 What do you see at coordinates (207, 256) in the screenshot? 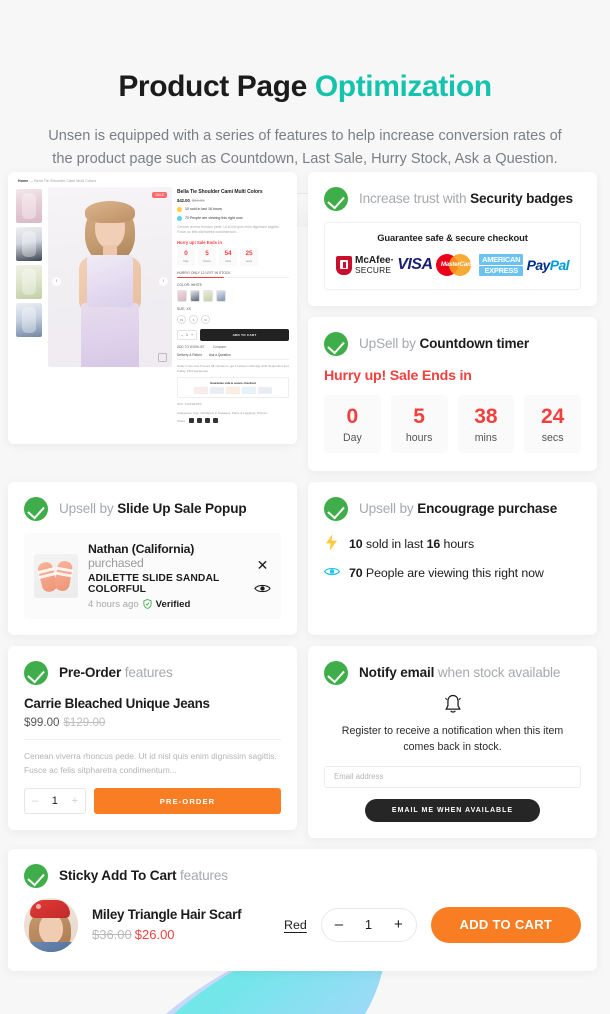
I see `preview-countdown-box: 5 hours` at bounding box center [207, 256].